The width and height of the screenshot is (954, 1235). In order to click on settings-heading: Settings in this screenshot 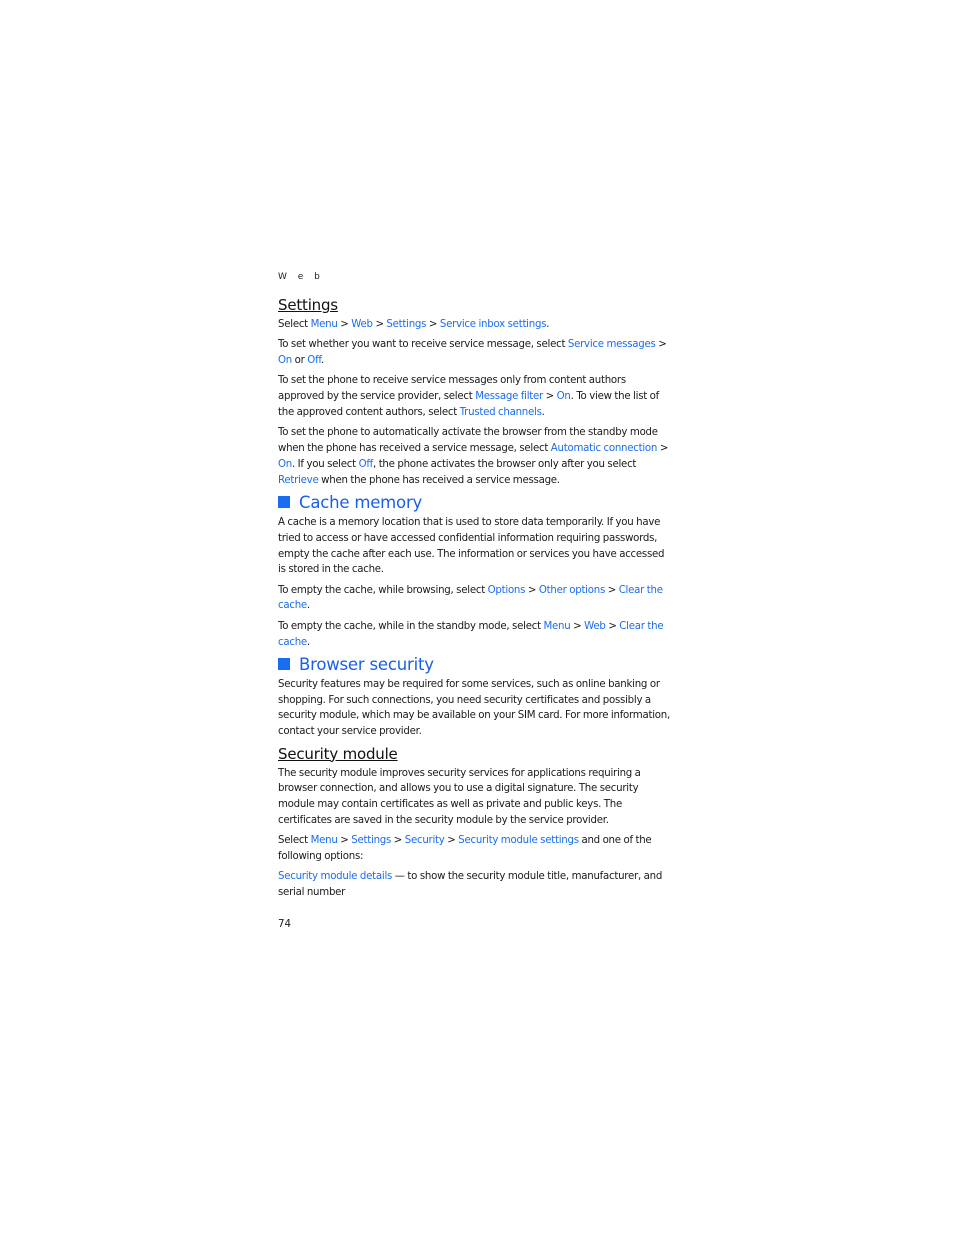, I will do `click(308, 305)`.